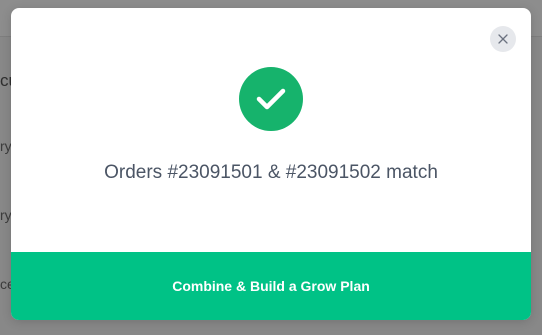 The image size is (542, 335). I want to click on close-button, so click(503, 39).